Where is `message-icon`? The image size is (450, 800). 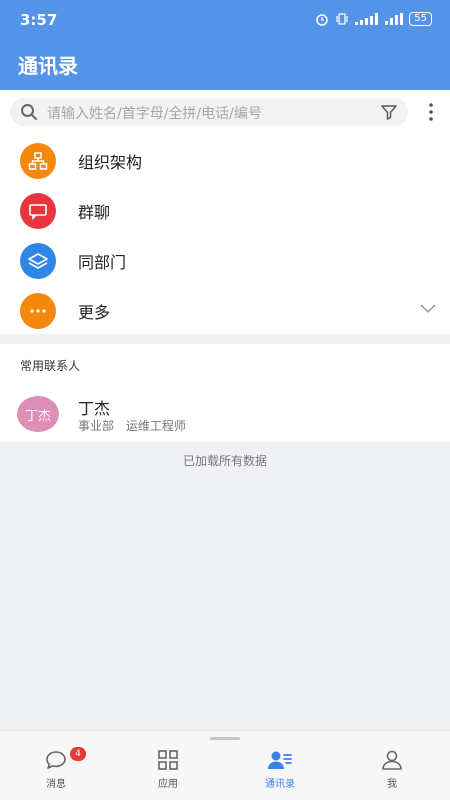 message-icon is located at coordinates (56, 760).